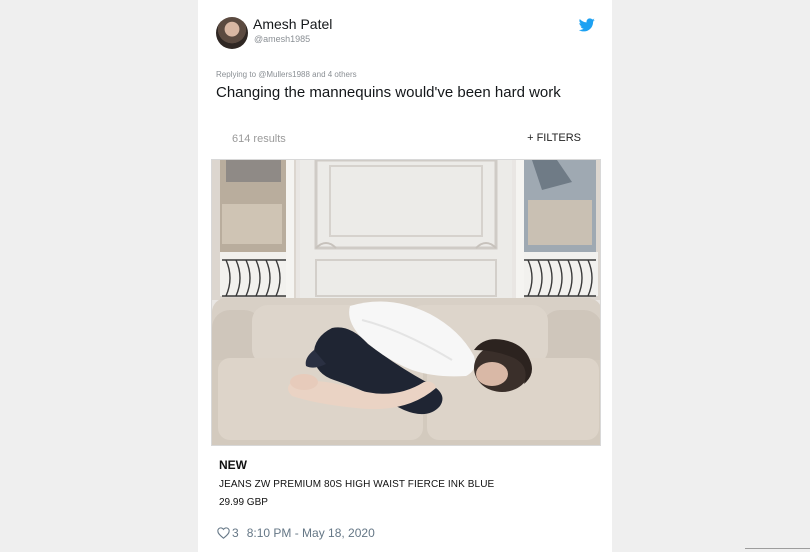 The width and height of the screenshot is (810, 552). Describe the element at coordinates (223, 533) in the screenshot. I see `heart-icon` at that location.